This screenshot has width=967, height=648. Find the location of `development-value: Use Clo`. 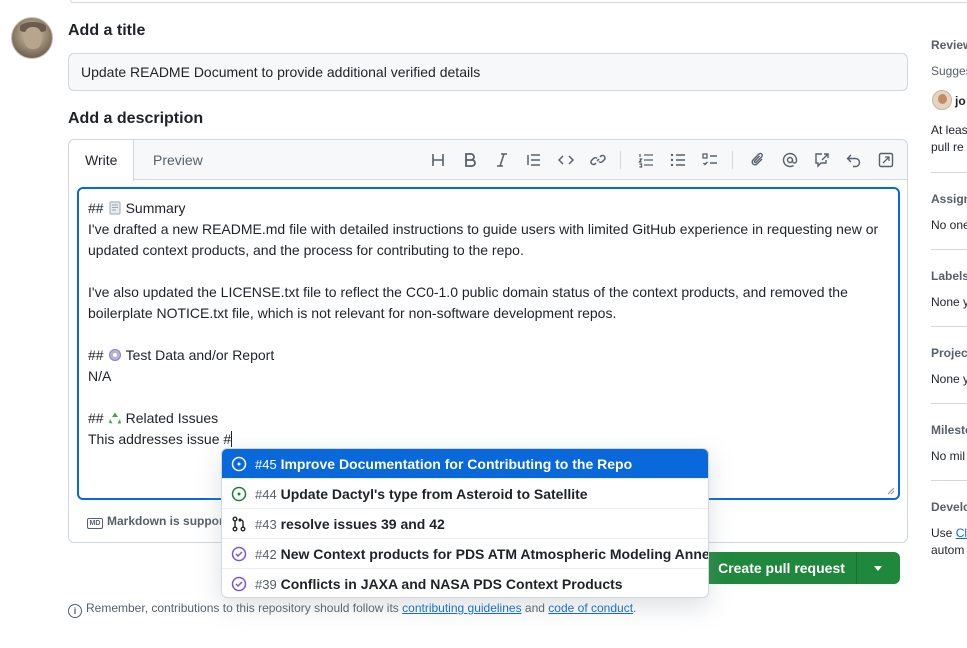

development-value: Use Clo is located at coordinates (949, 533).